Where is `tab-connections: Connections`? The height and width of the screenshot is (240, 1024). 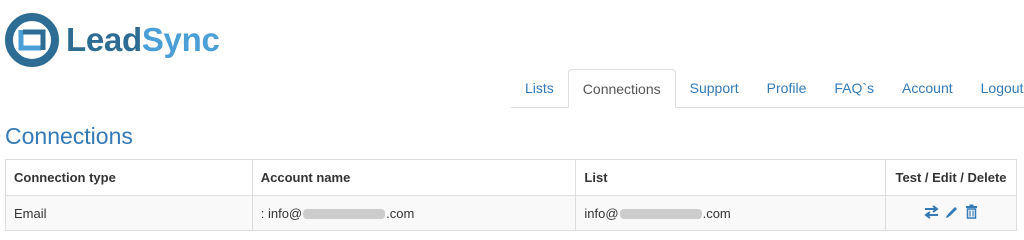 tab-connections: Connections is located at coordinates (621, 88).